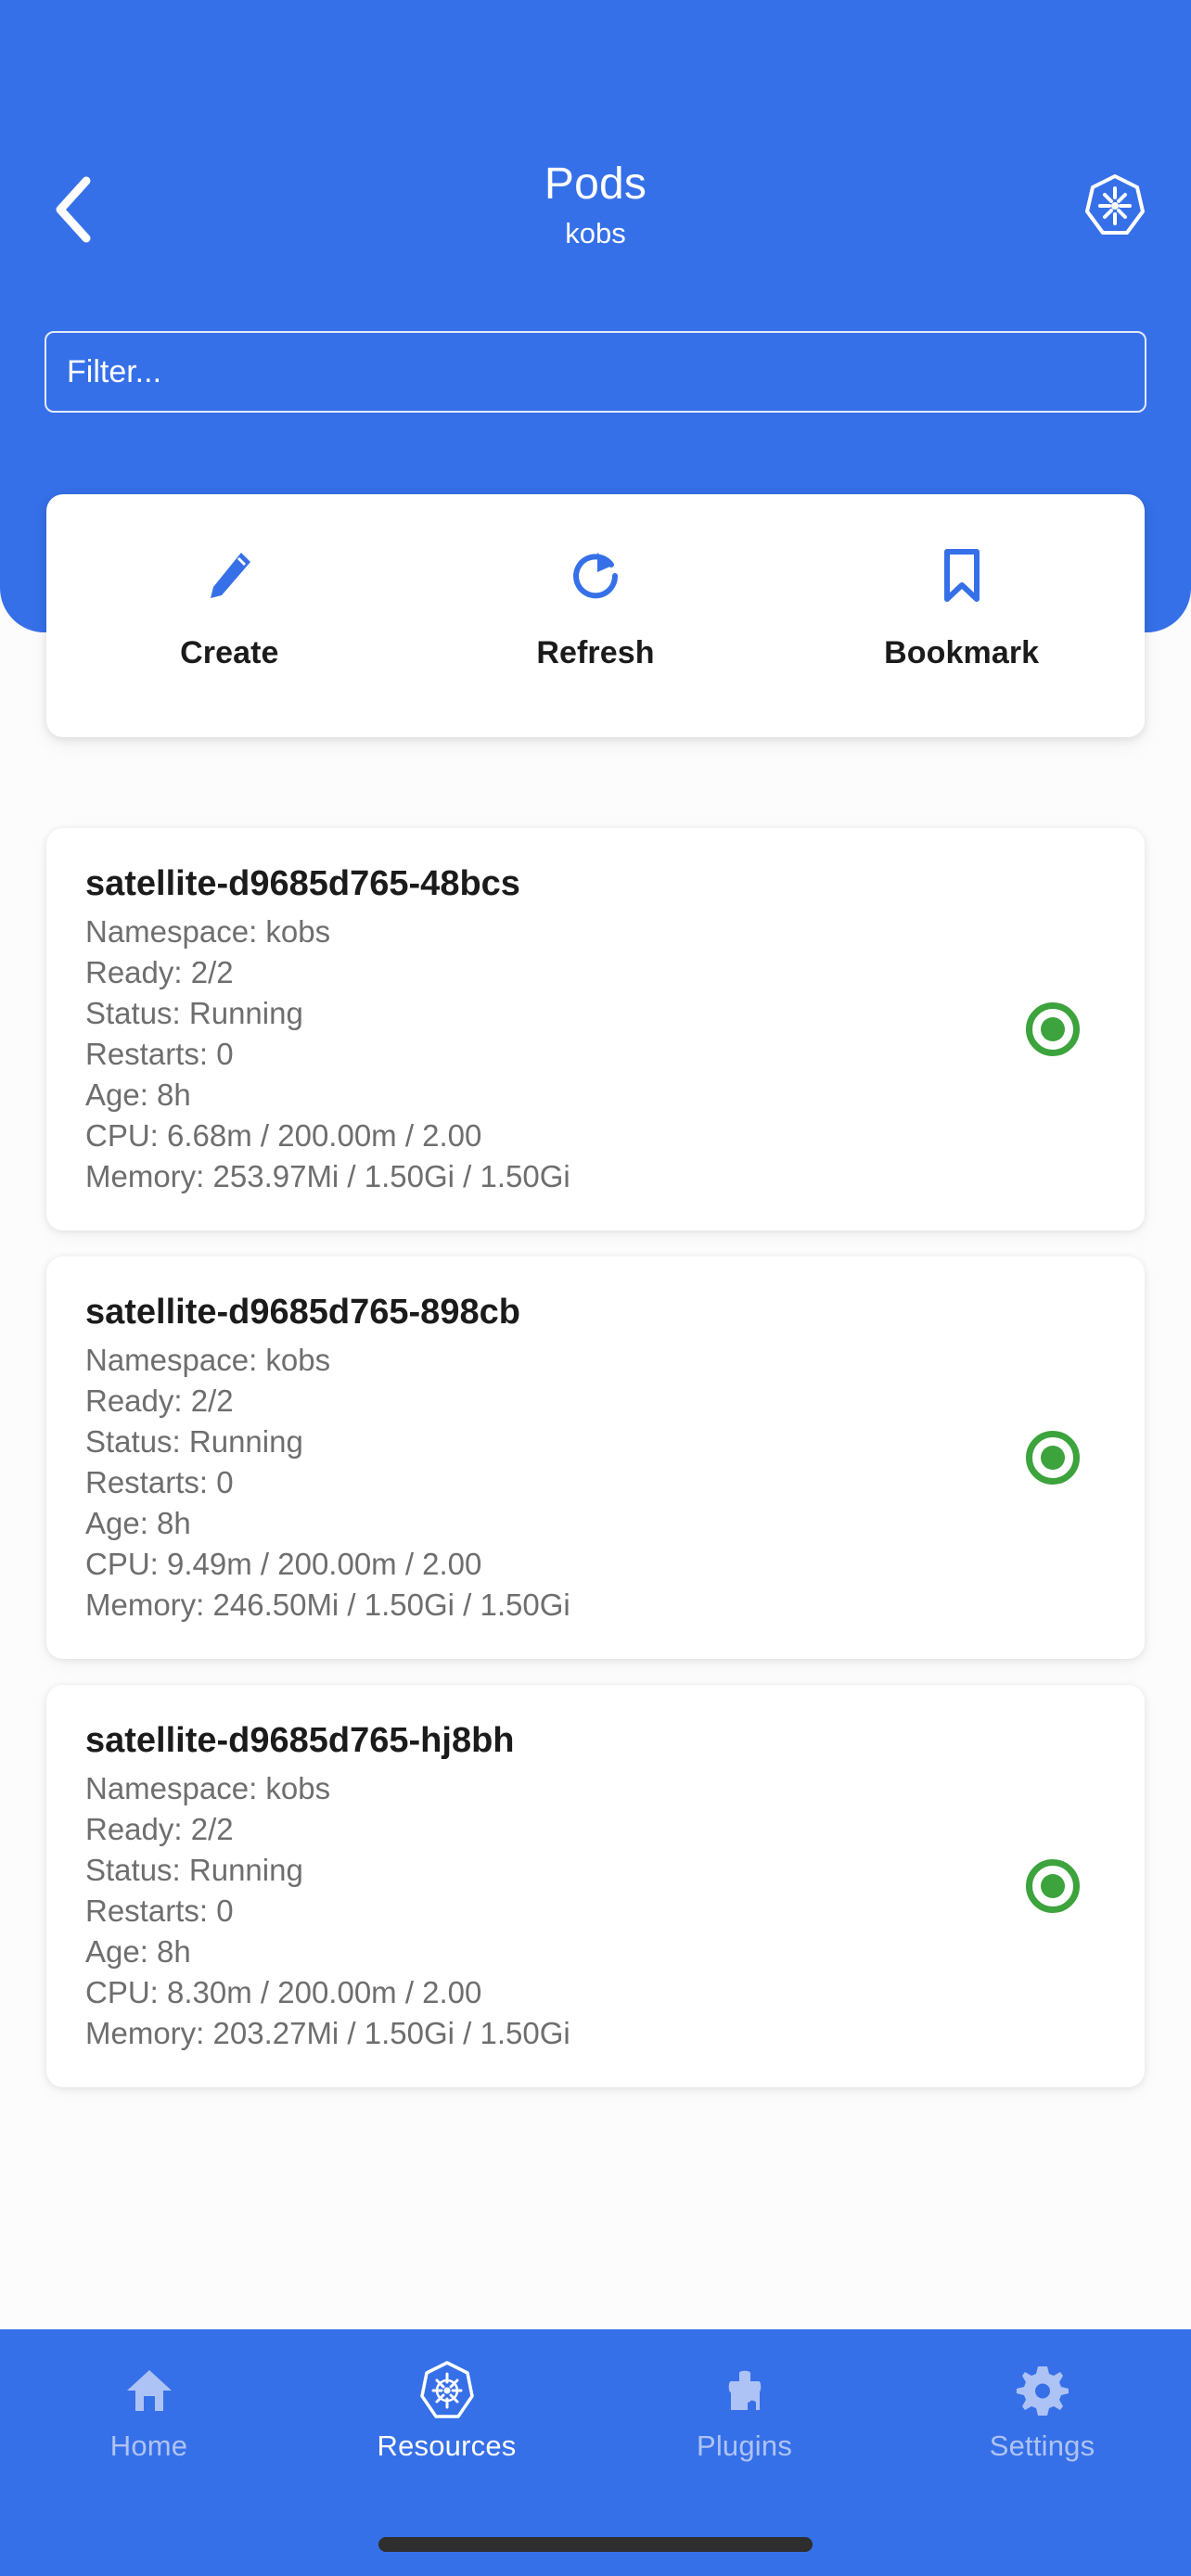 This screenshot has width=1191, height=2576. I want to click on home-indicator, so click(595, 2544).